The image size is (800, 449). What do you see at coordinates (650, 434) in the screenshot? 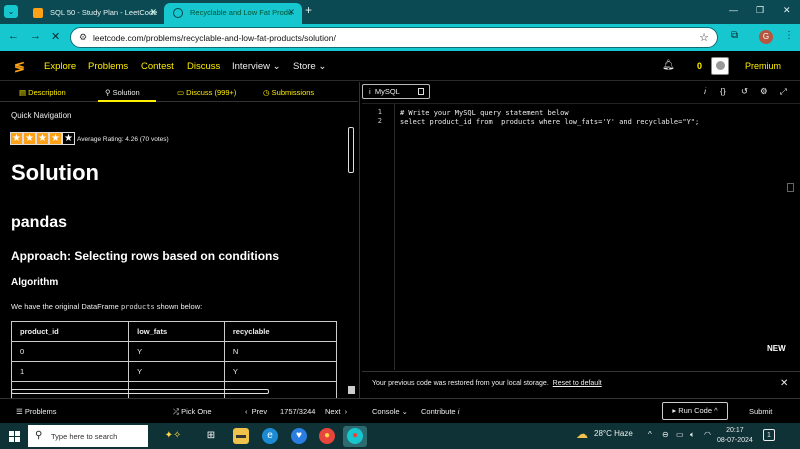
I see `chevron-up-icon: ^` at bounding box center [650, 434].